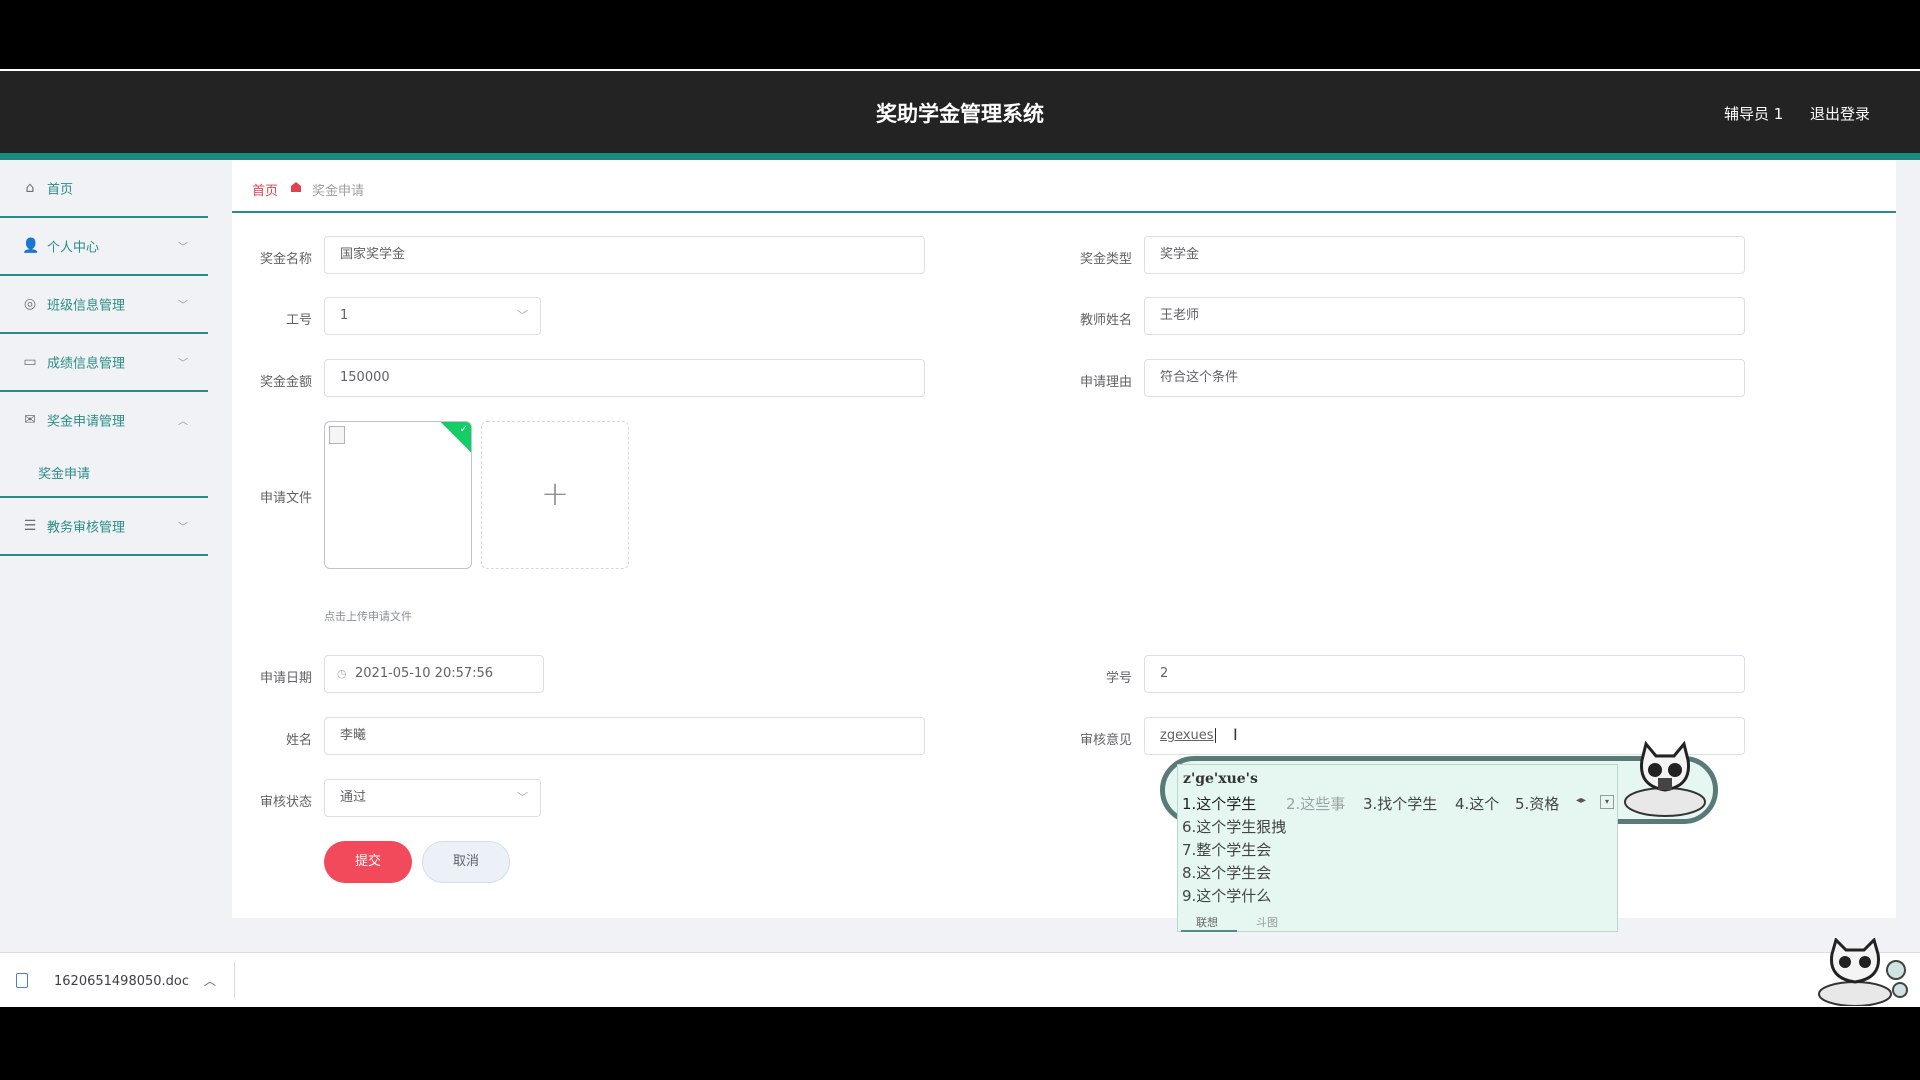 The image size is (1920, 1080). I want to click on app-title: 奖助学金管理系统, so click(960, 114).